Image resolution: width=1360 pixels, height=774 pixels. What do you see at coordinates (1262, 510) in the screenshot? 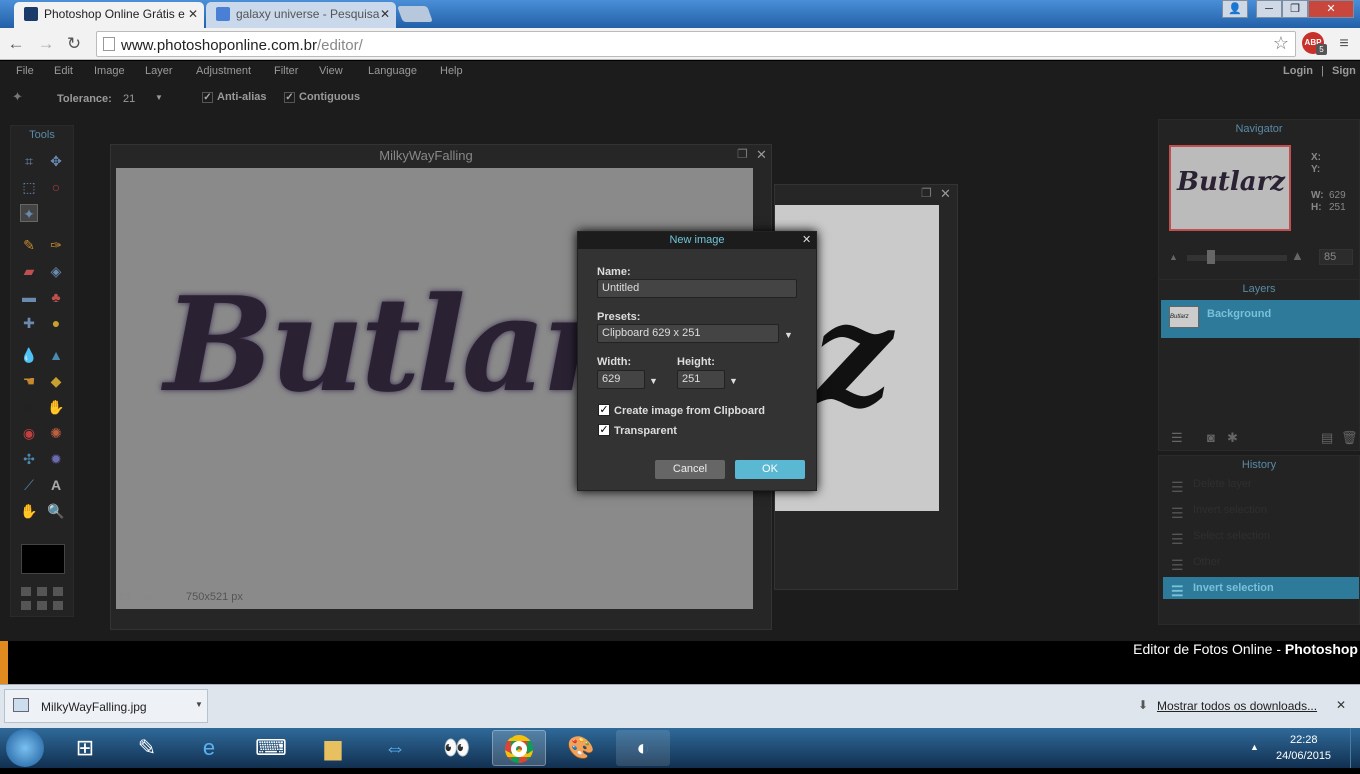
I see `history-item: ☰ Invert selection` at bounding box center [1262, 510].